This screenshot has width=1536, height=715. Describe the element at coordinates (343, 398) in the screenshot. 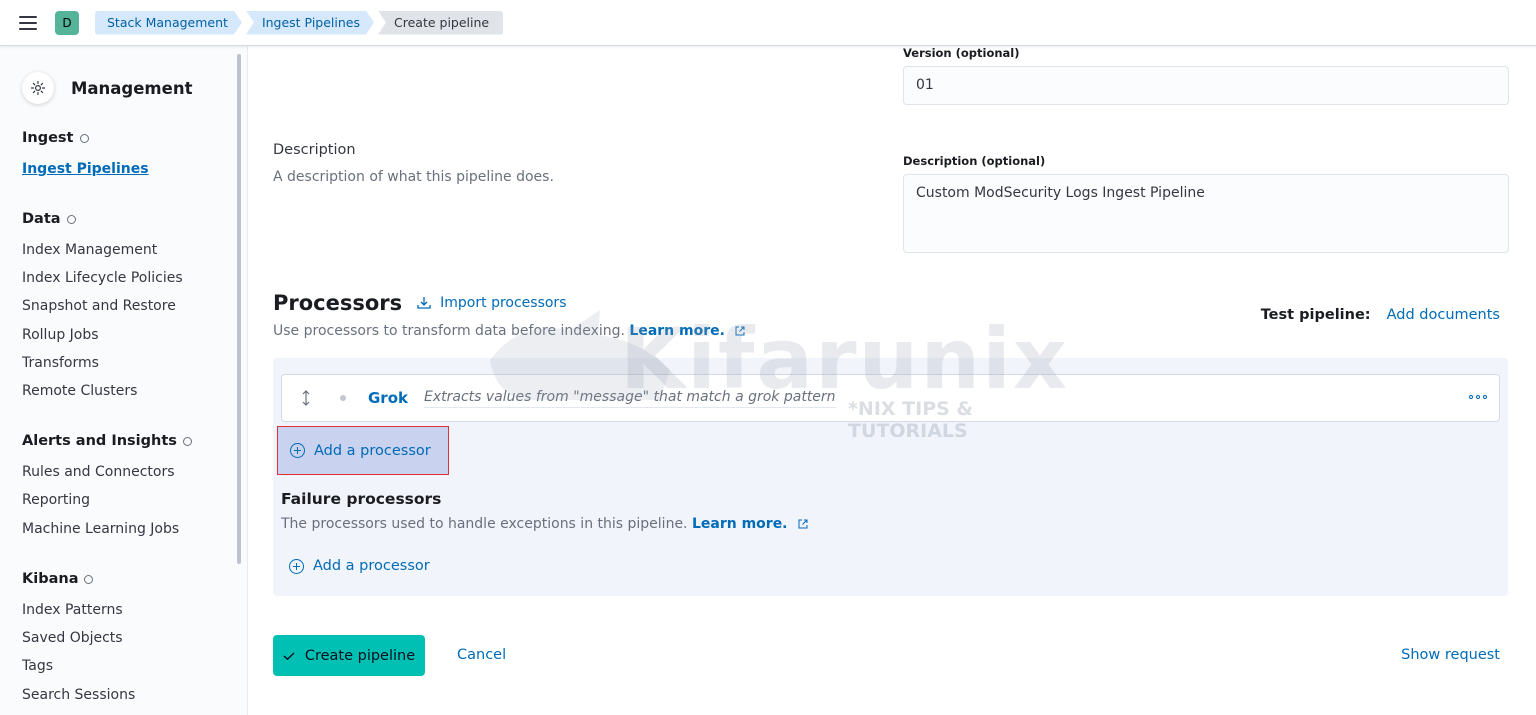

I see `status-dot` at that location.